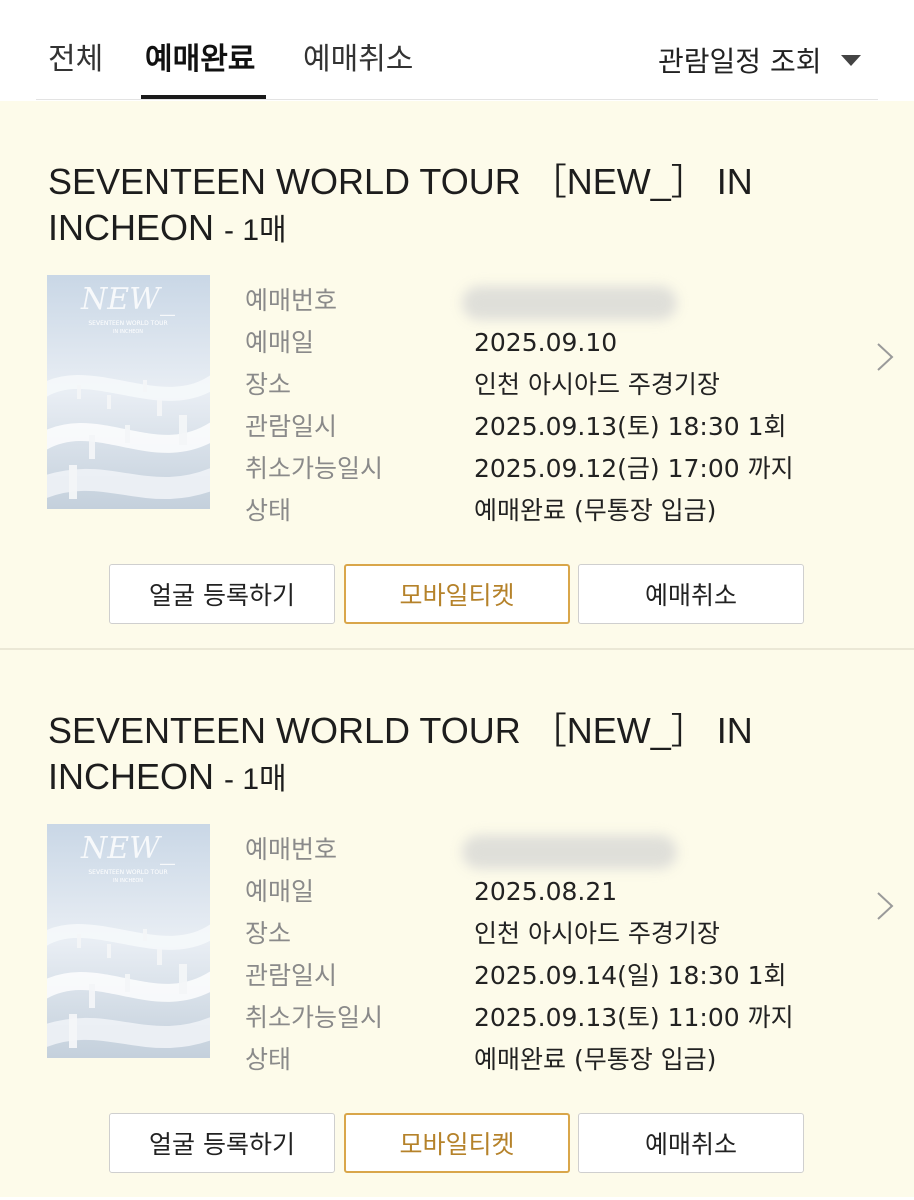 The image size is (914, 1200). I want to click on tab-bar: 전체 예매완료 예매취소 관람일정 조회, so click(457, 50).